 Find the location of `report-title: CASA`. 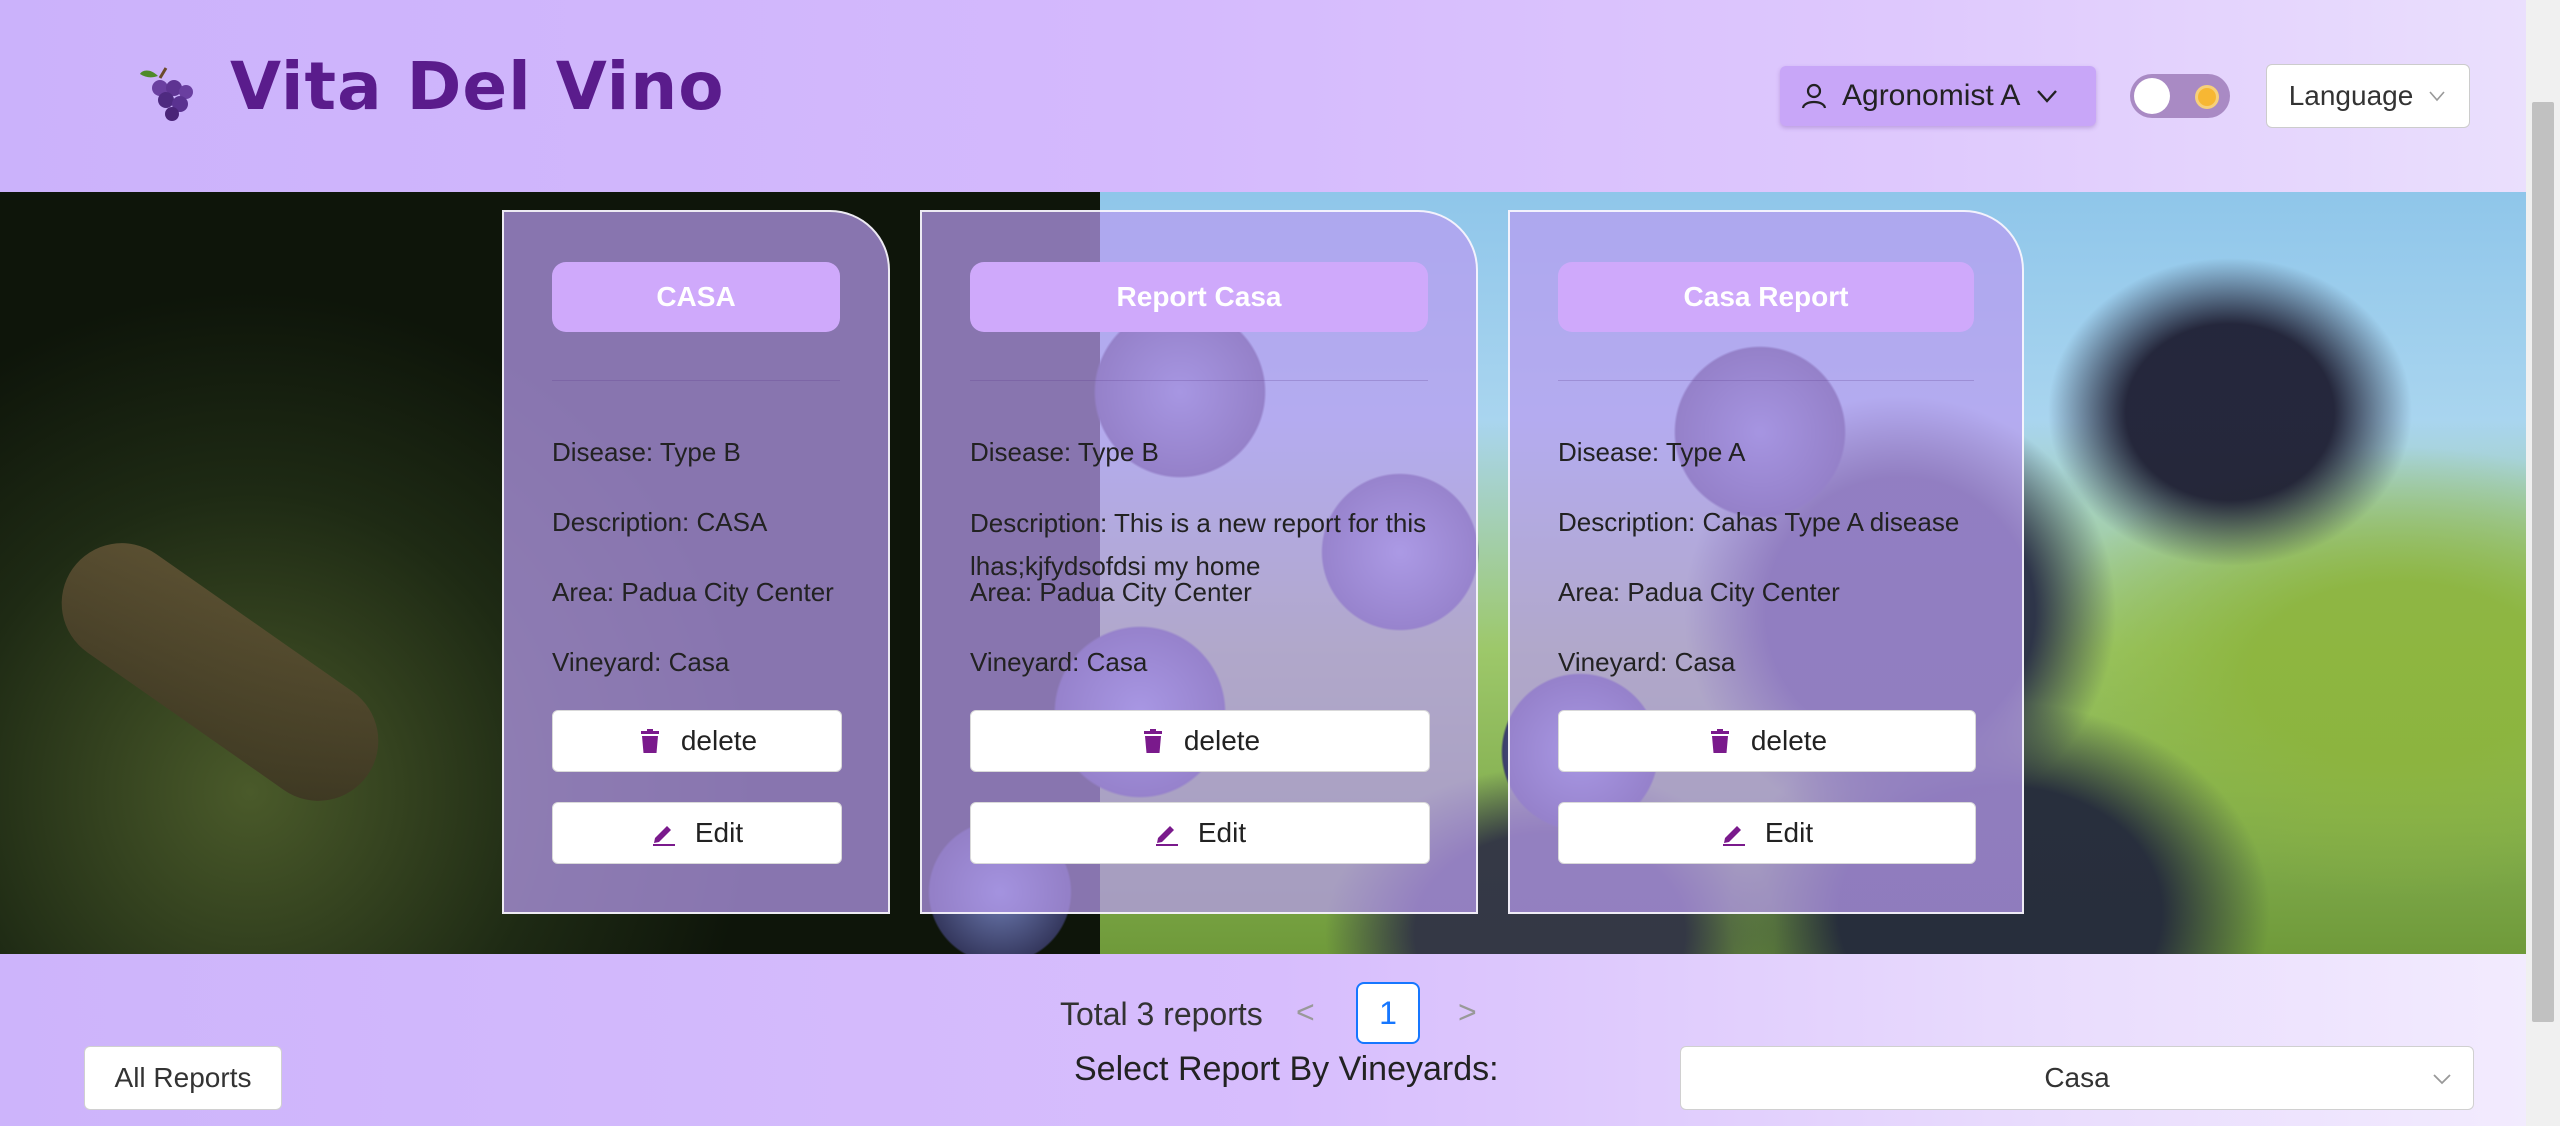

report-title: CASA is located at coordinates (696, 297).